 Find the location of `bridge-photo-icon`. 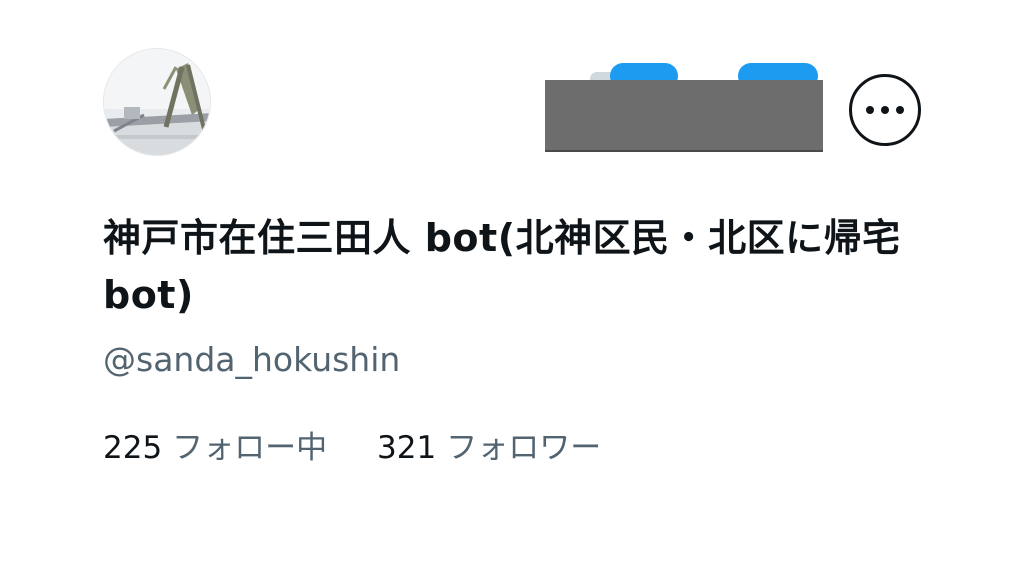

bridge-photo-icon is located at coordinates (157, 102).